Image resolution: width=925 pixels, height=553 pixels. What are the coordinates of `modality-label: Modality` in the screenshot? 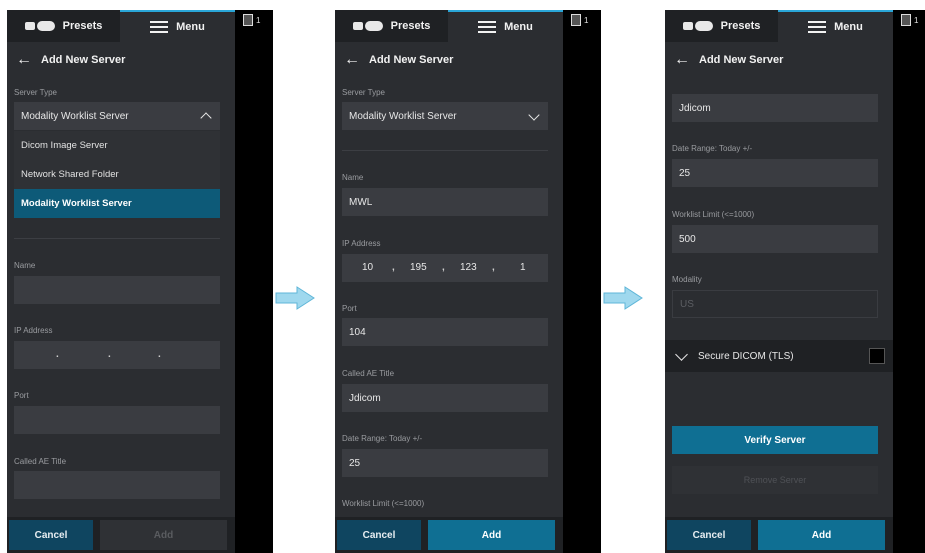 It's located at (687, 279).